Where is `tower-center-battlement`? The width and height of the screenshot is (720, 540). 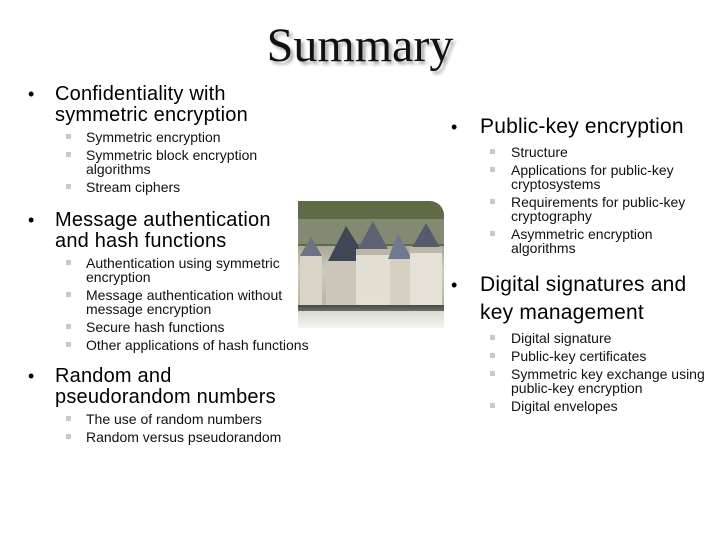 tower-center-battlement is located at coordinates (373, 252).